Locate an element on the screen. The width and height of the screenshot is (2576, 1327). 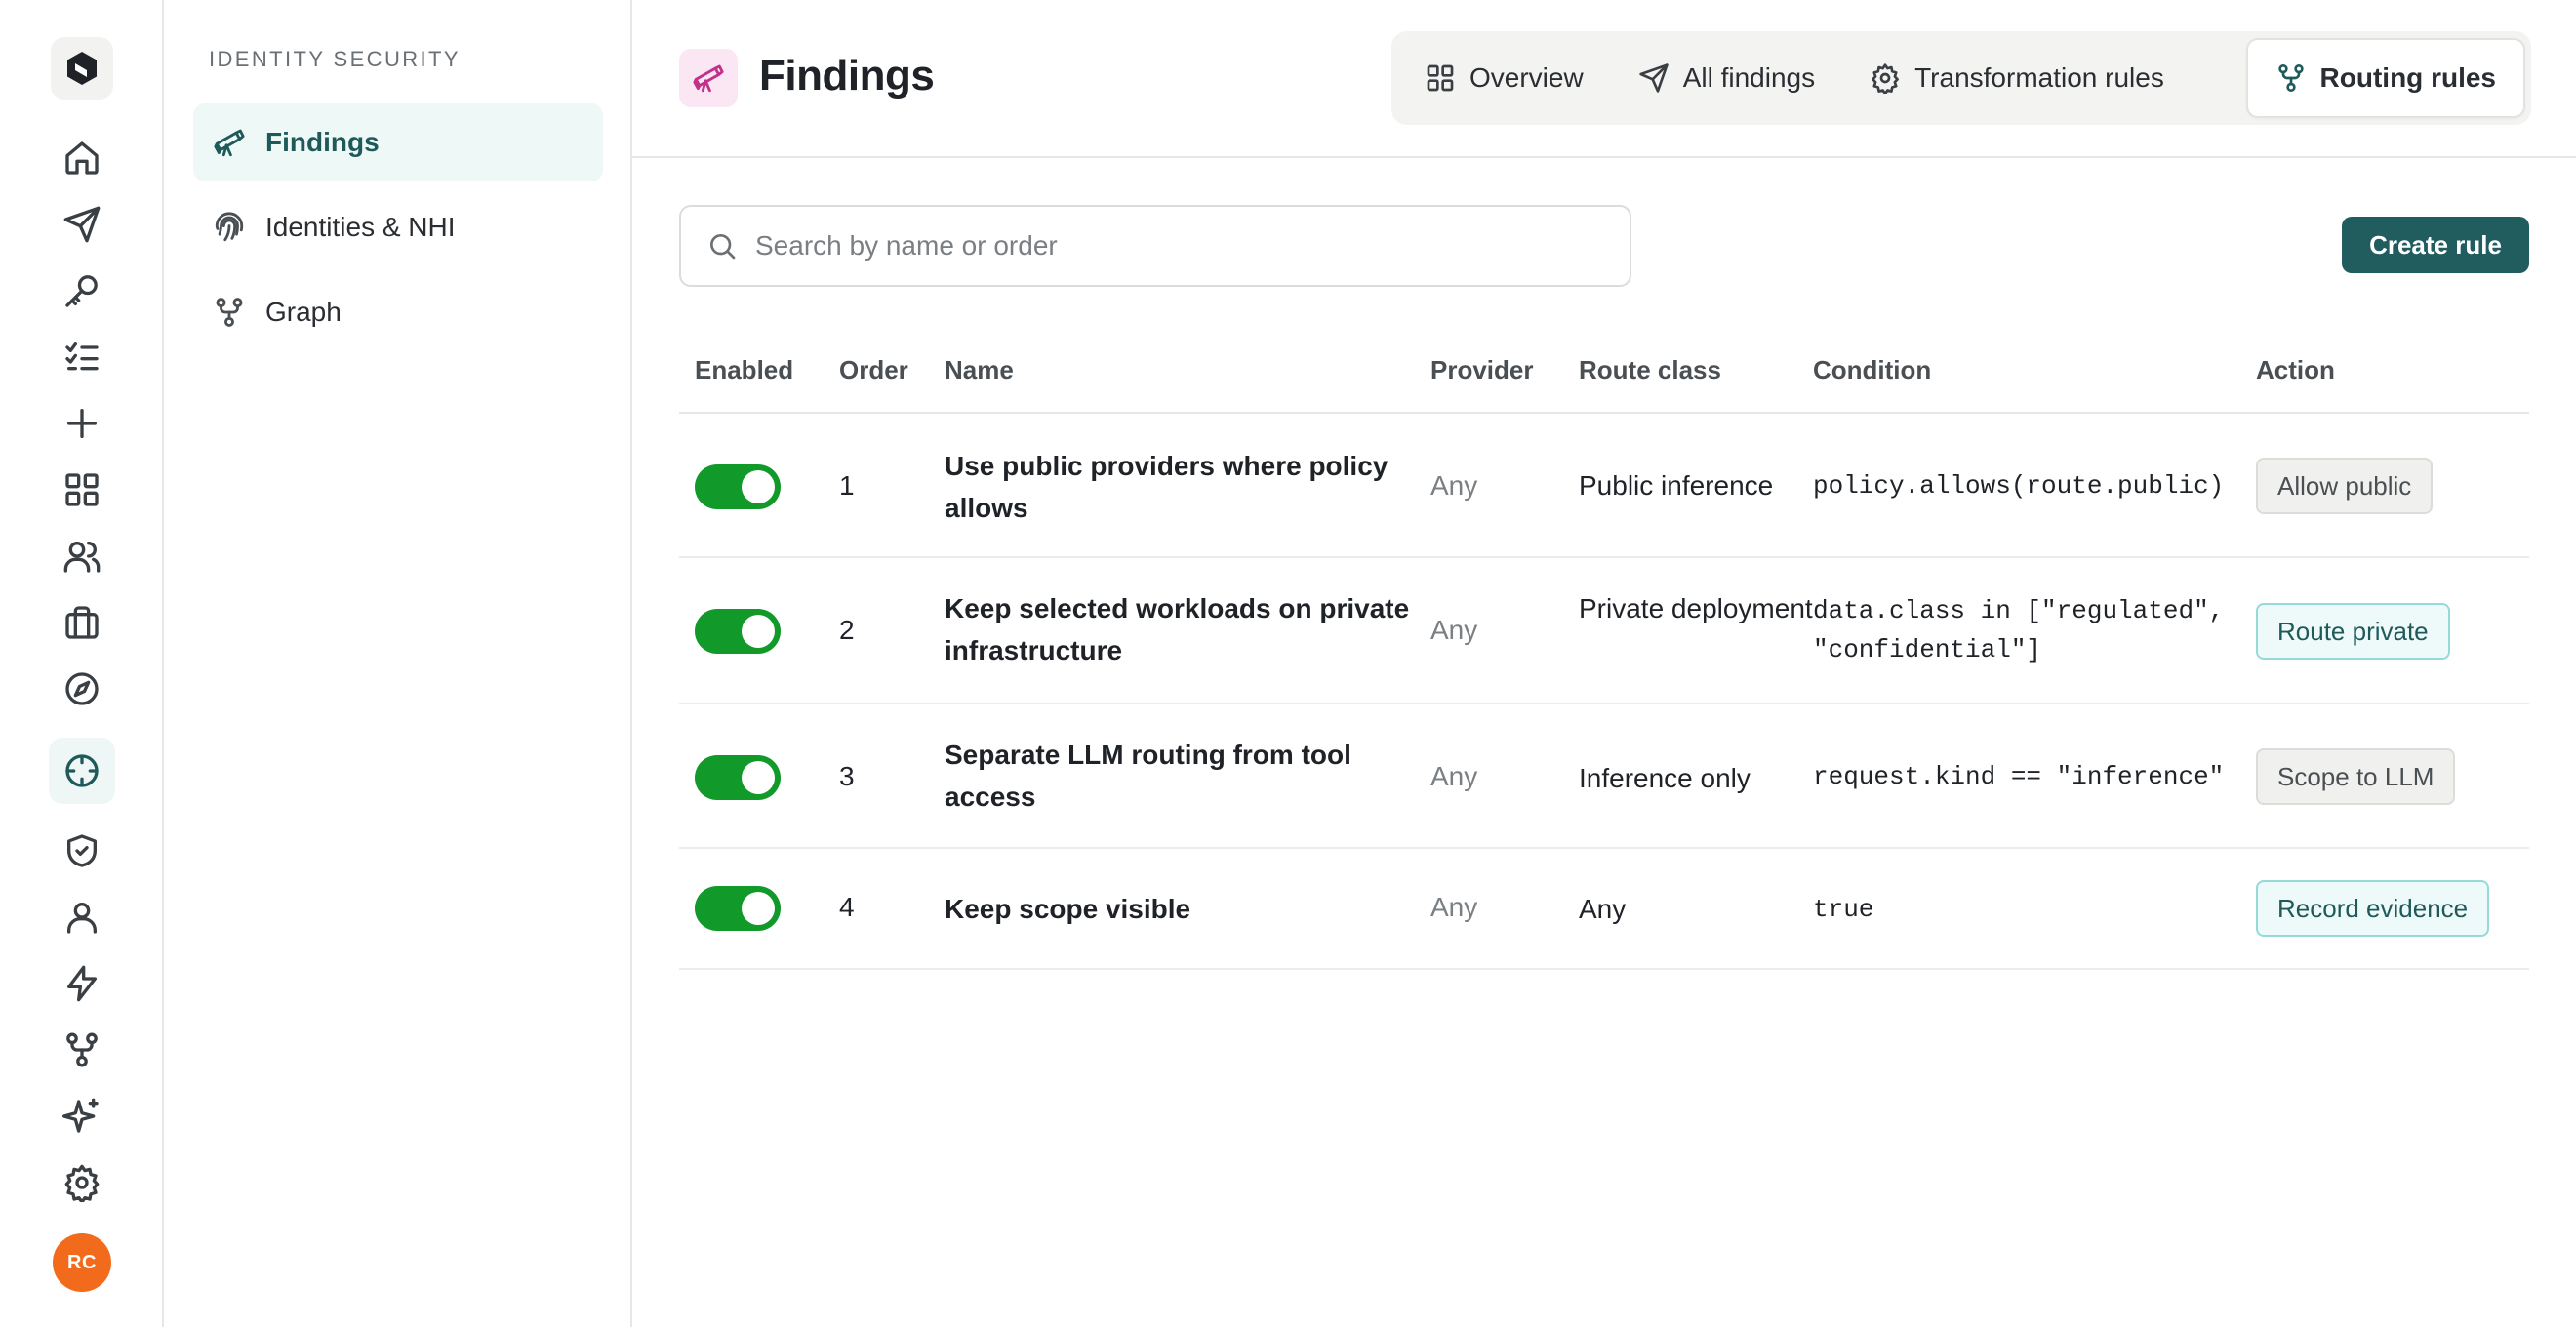
rail-automation-button is located at coordinates (82, 983).